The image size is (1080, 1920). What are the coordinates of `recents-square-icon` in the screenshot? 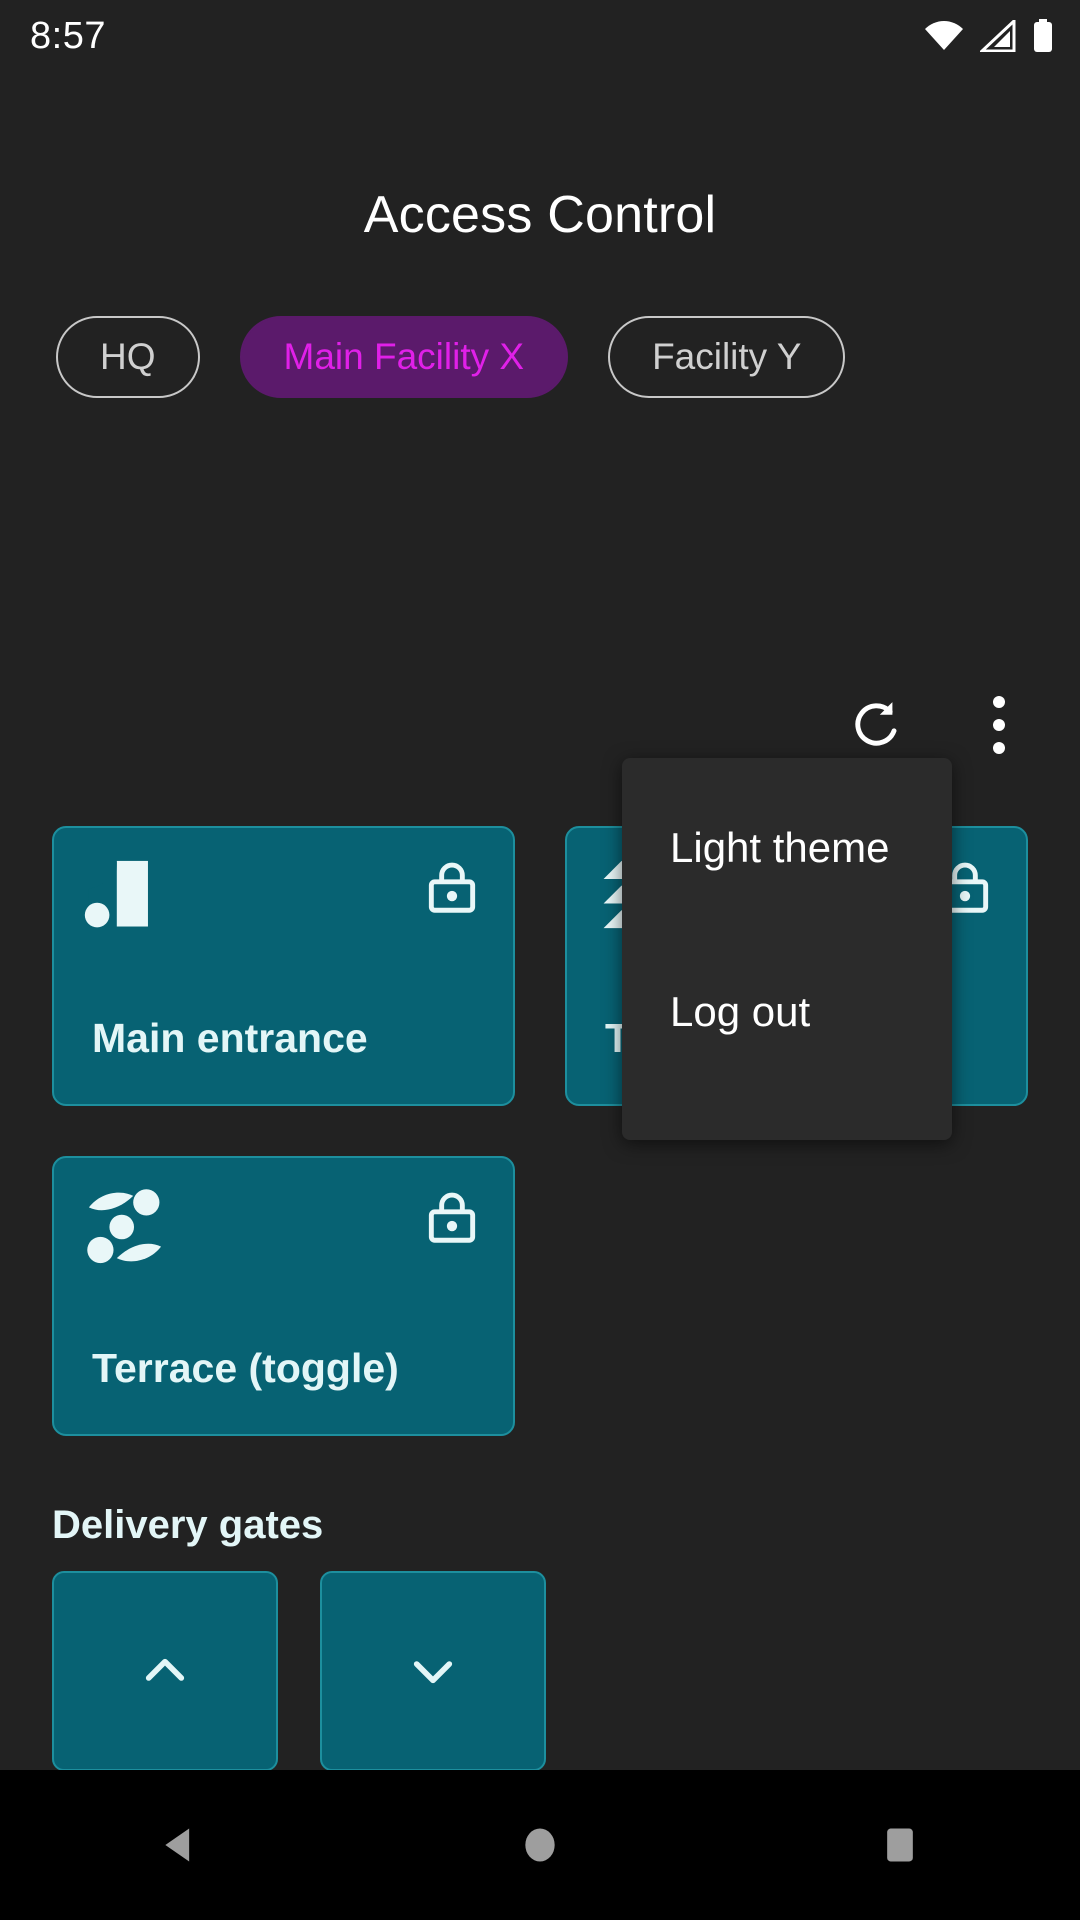 It's located at (900, 1845).